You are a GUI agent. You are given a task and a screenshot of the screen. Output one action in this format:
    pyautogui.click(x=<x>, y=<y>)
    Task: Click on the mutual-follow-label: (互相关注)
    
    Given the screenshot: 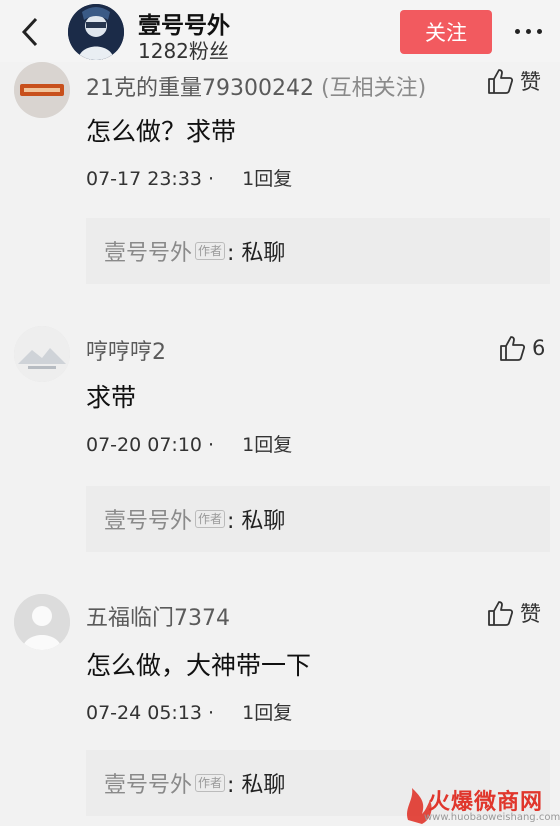 What is the action you would take?
    pyautogui.click(x=373, y=88)
    